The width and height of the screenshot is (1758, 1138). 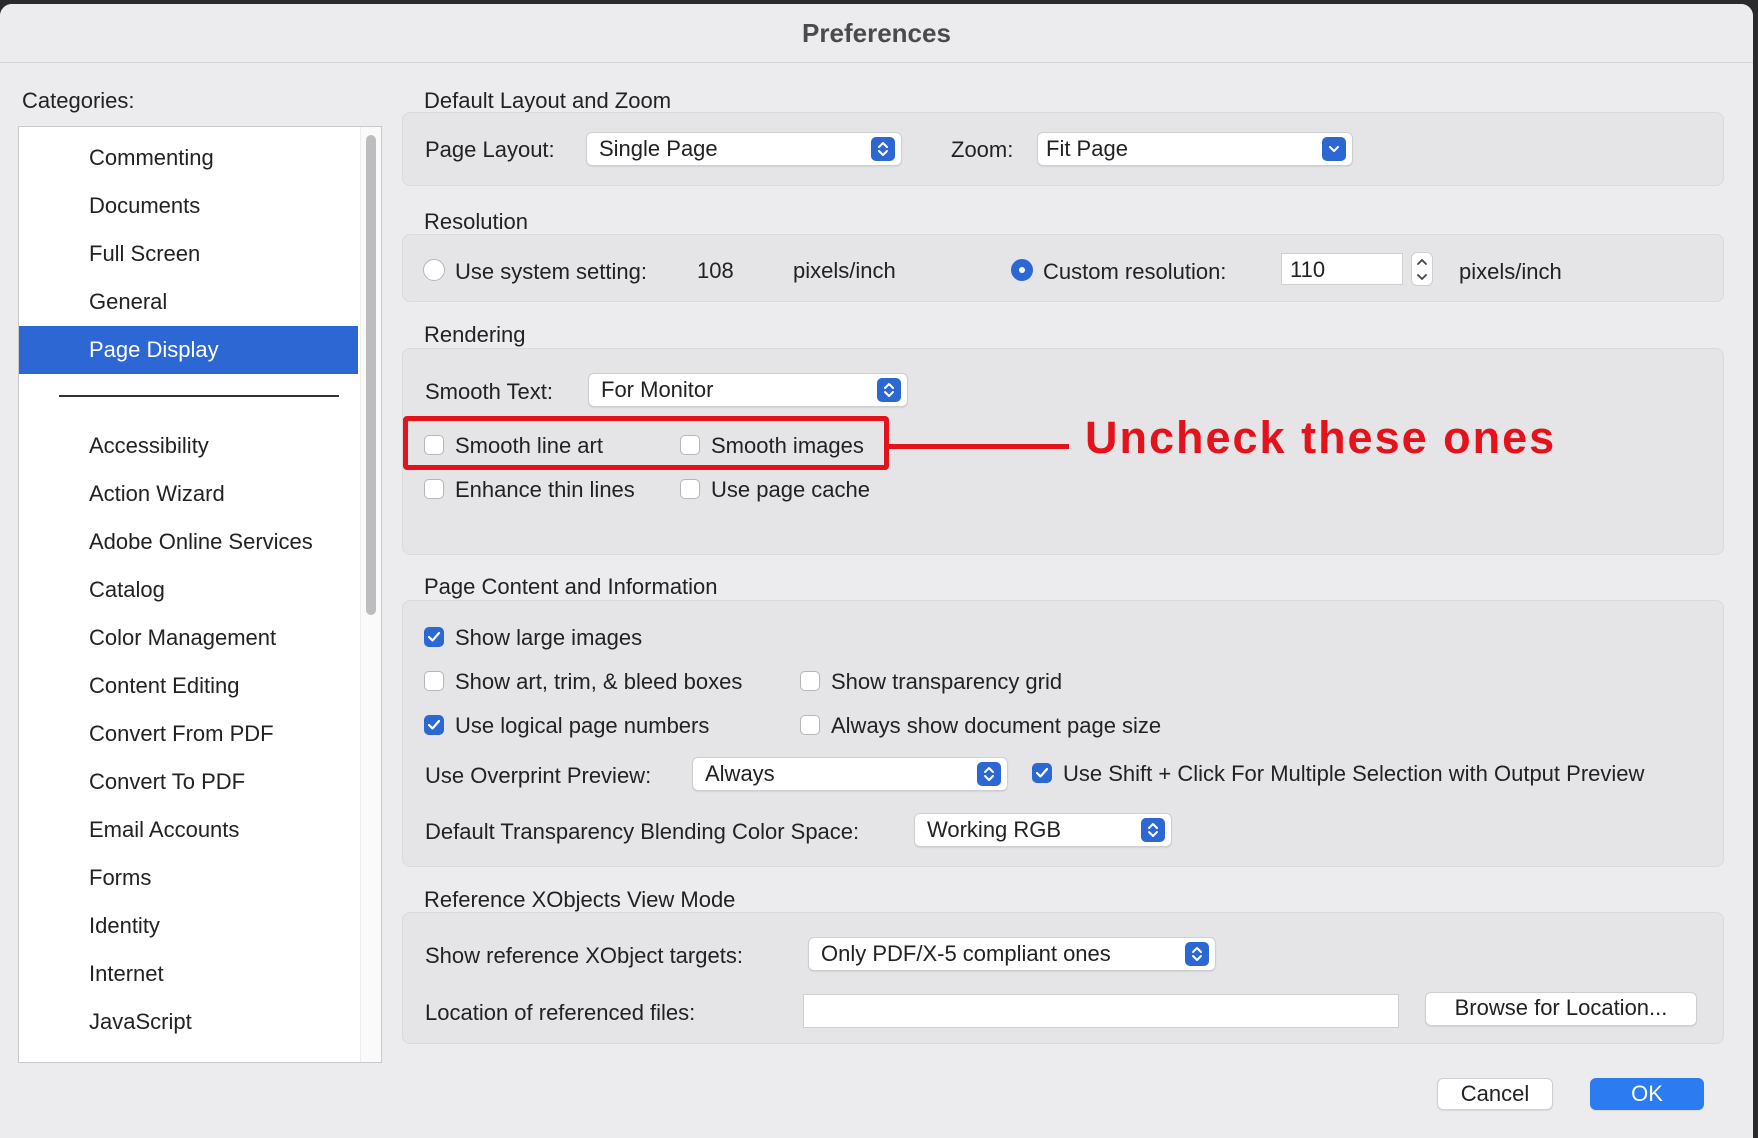 I want to click on enhance-thin-lines-checkbox, so click(x=434, y=489).